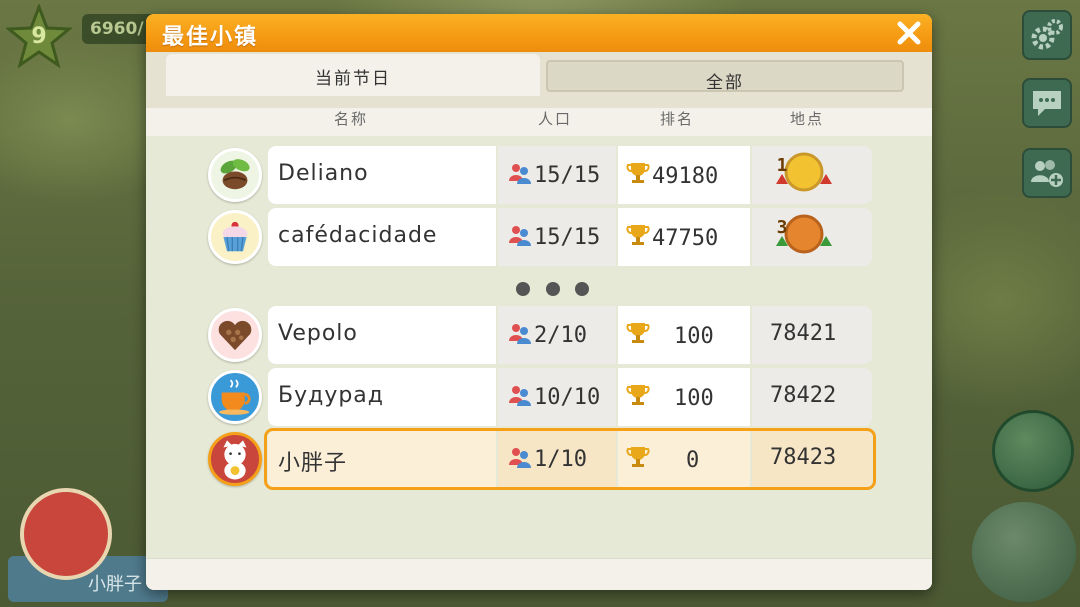 The image size is (1080, 607). I want to click on shop-button, so click(1024, 552).